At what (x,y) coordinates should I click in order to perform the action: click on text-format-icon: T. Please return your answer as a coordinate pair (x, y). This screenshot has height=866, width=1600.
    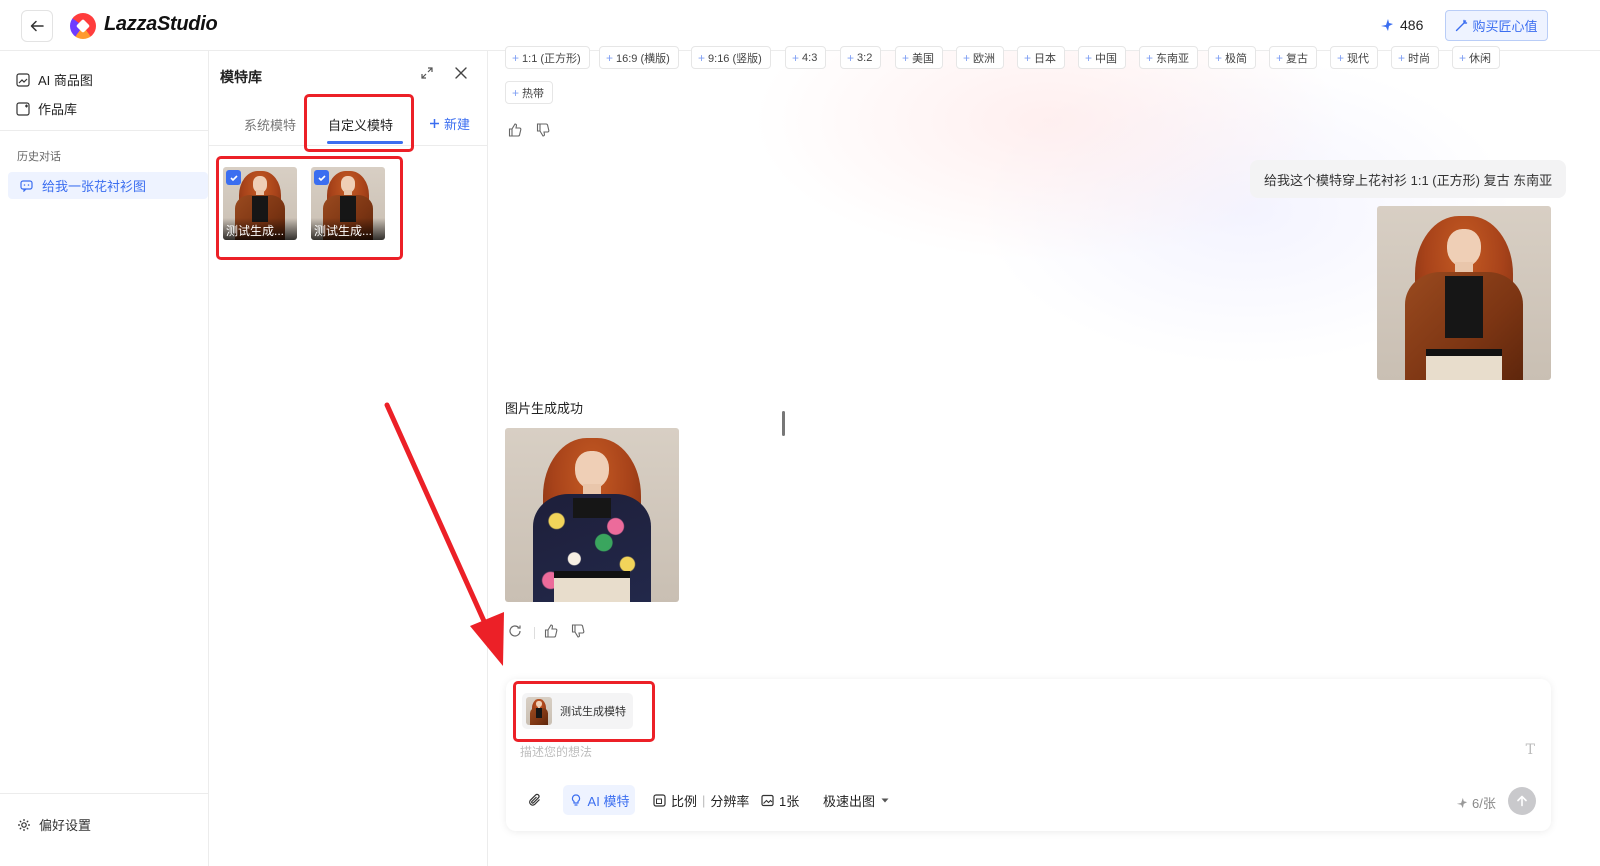
    Looking at the image, I should click on (1530, 750).